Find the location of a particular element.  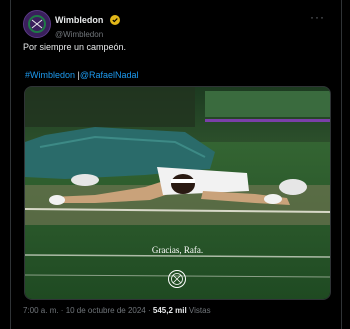

timestamp-date: 10 de octubre de 2024 is located at coordinates (106, 310).